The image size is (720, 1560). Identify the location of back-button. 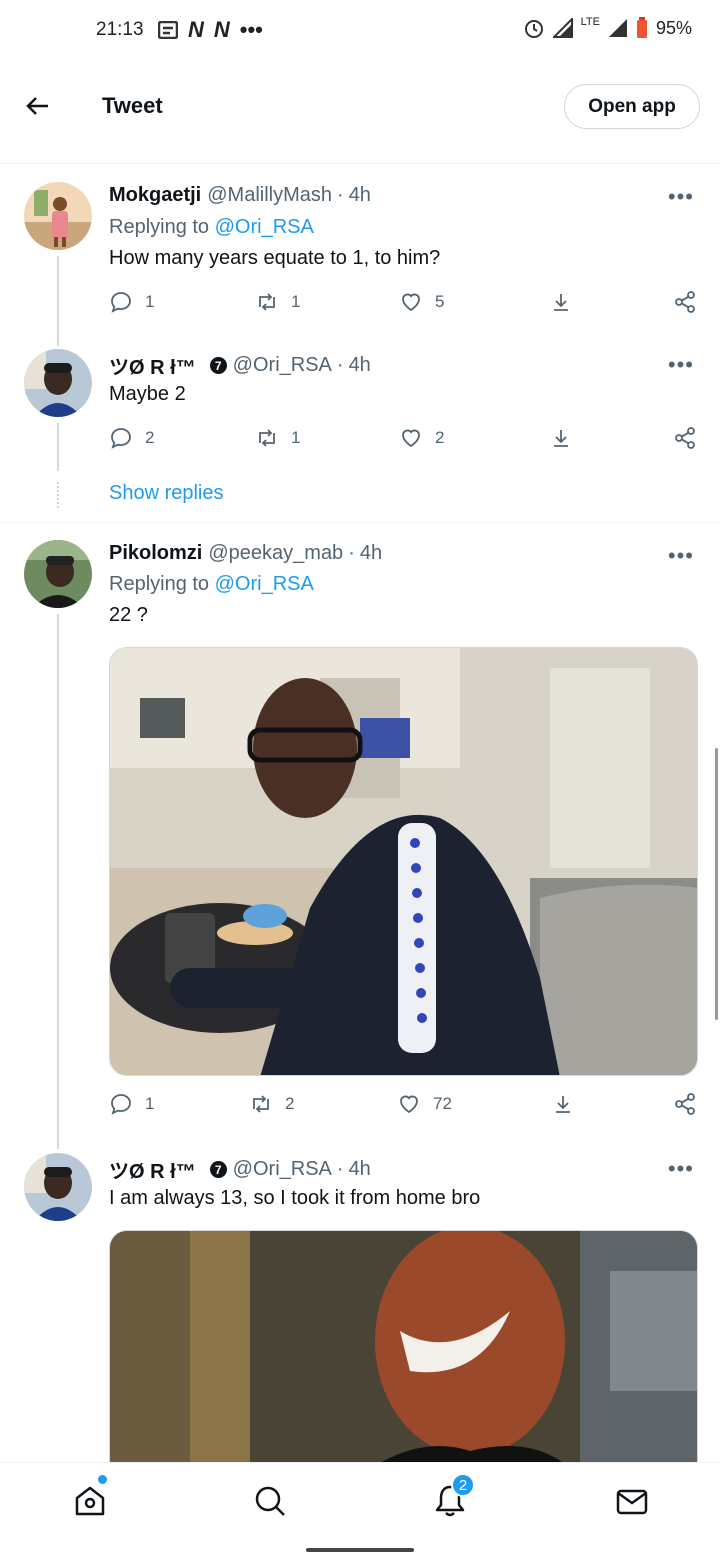
(38, 106).